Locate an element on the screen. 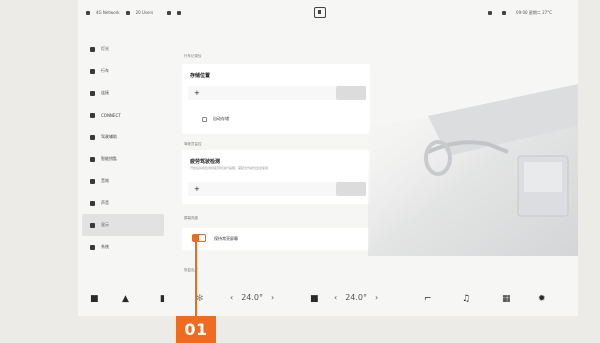 This screenshot has height=343, width=600. fatigue-title: 疲劳驾驶检测 is located at coordinates (205, 162).